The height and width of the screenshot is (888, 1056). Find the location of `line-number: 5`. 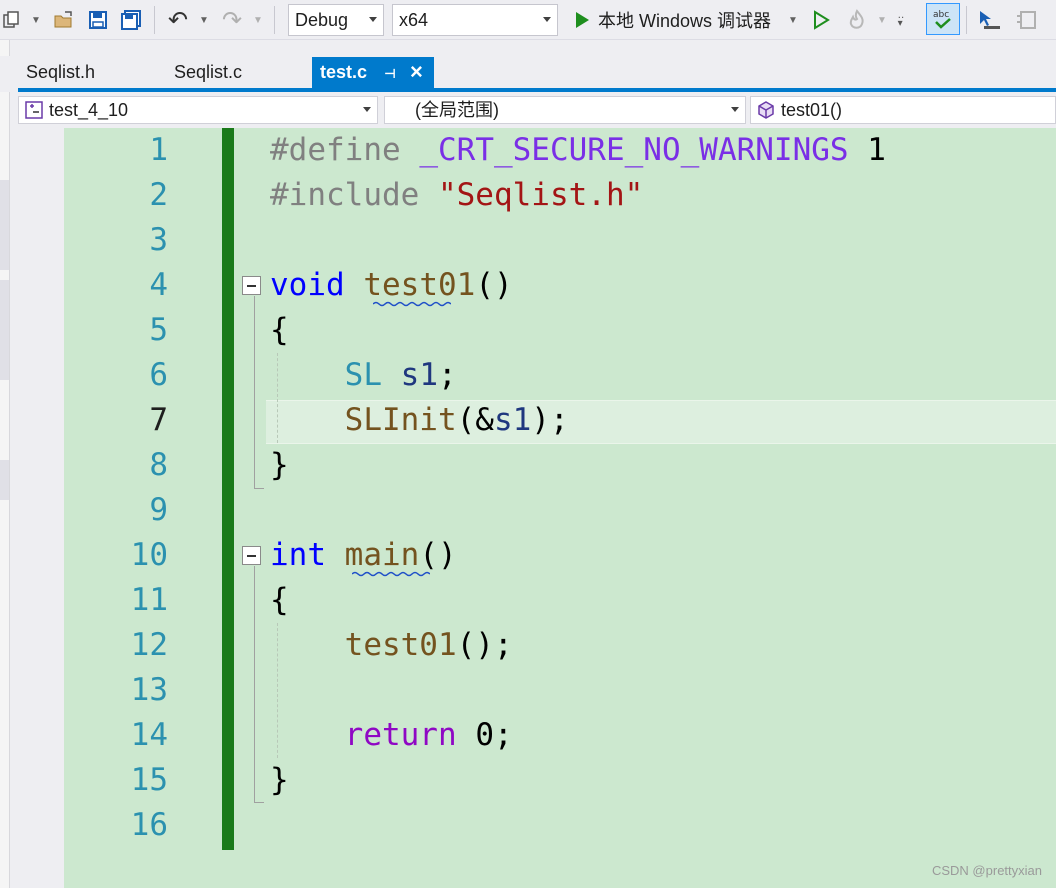

line-number: 5 is located at coordinates (158, 330).